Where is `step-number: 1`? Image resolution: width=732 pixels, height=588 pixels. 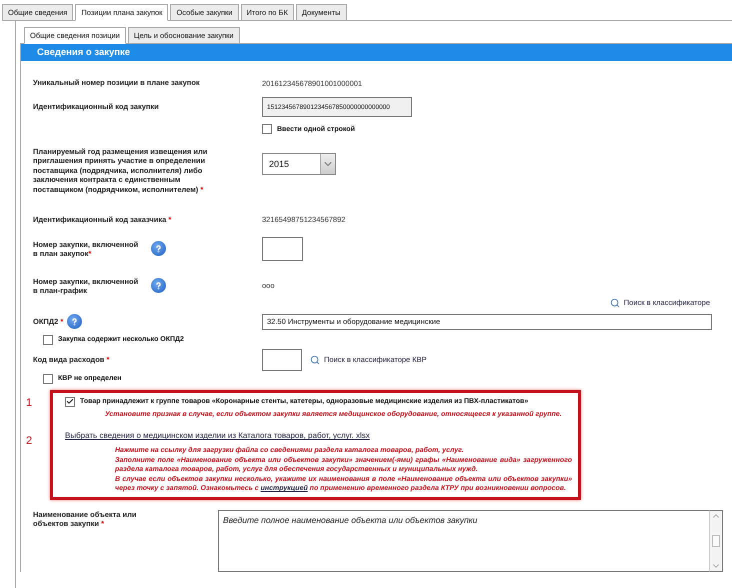 step-number: 1 is located at coordinates (29, 402).